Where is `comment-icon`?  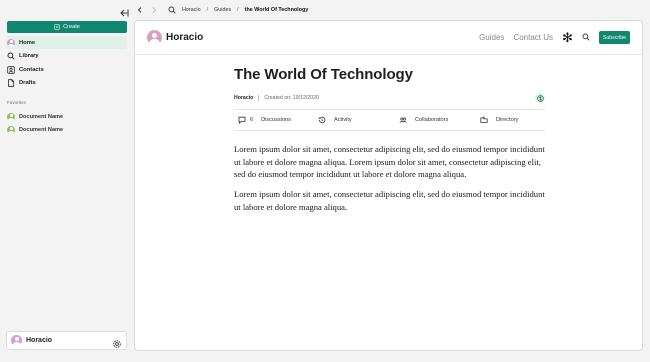 comment-icon is located at coordinates (242, 120).